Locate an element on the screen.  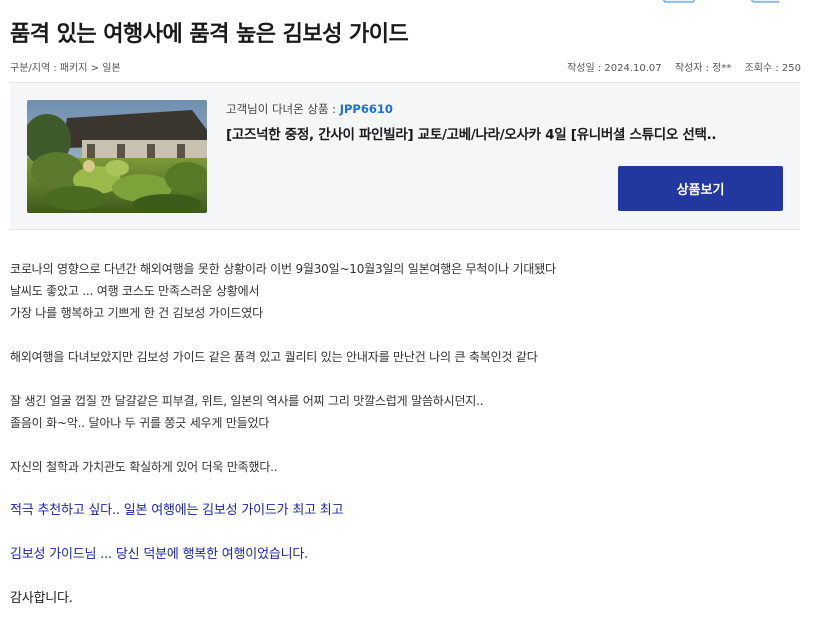
post-author: 작성자 : 정** is located at coordinates (703, 68).